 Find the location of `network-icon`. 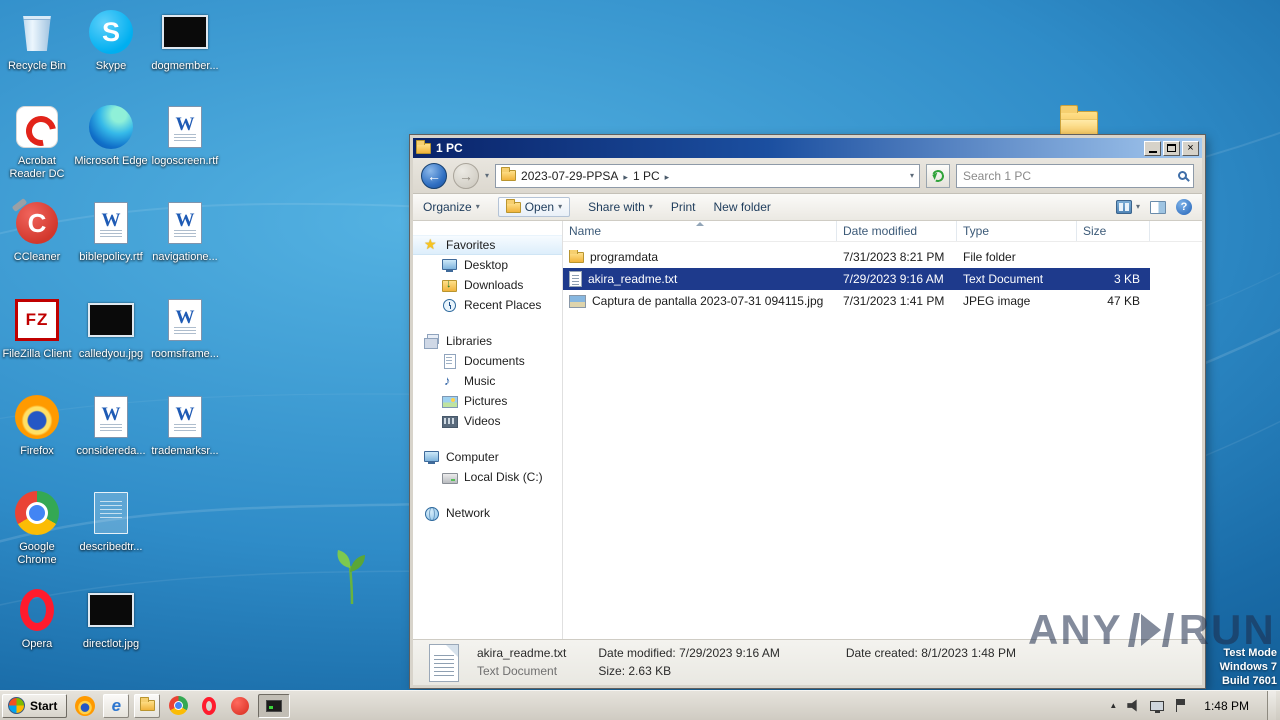

network-icon is located at coordinates (1157, 706).